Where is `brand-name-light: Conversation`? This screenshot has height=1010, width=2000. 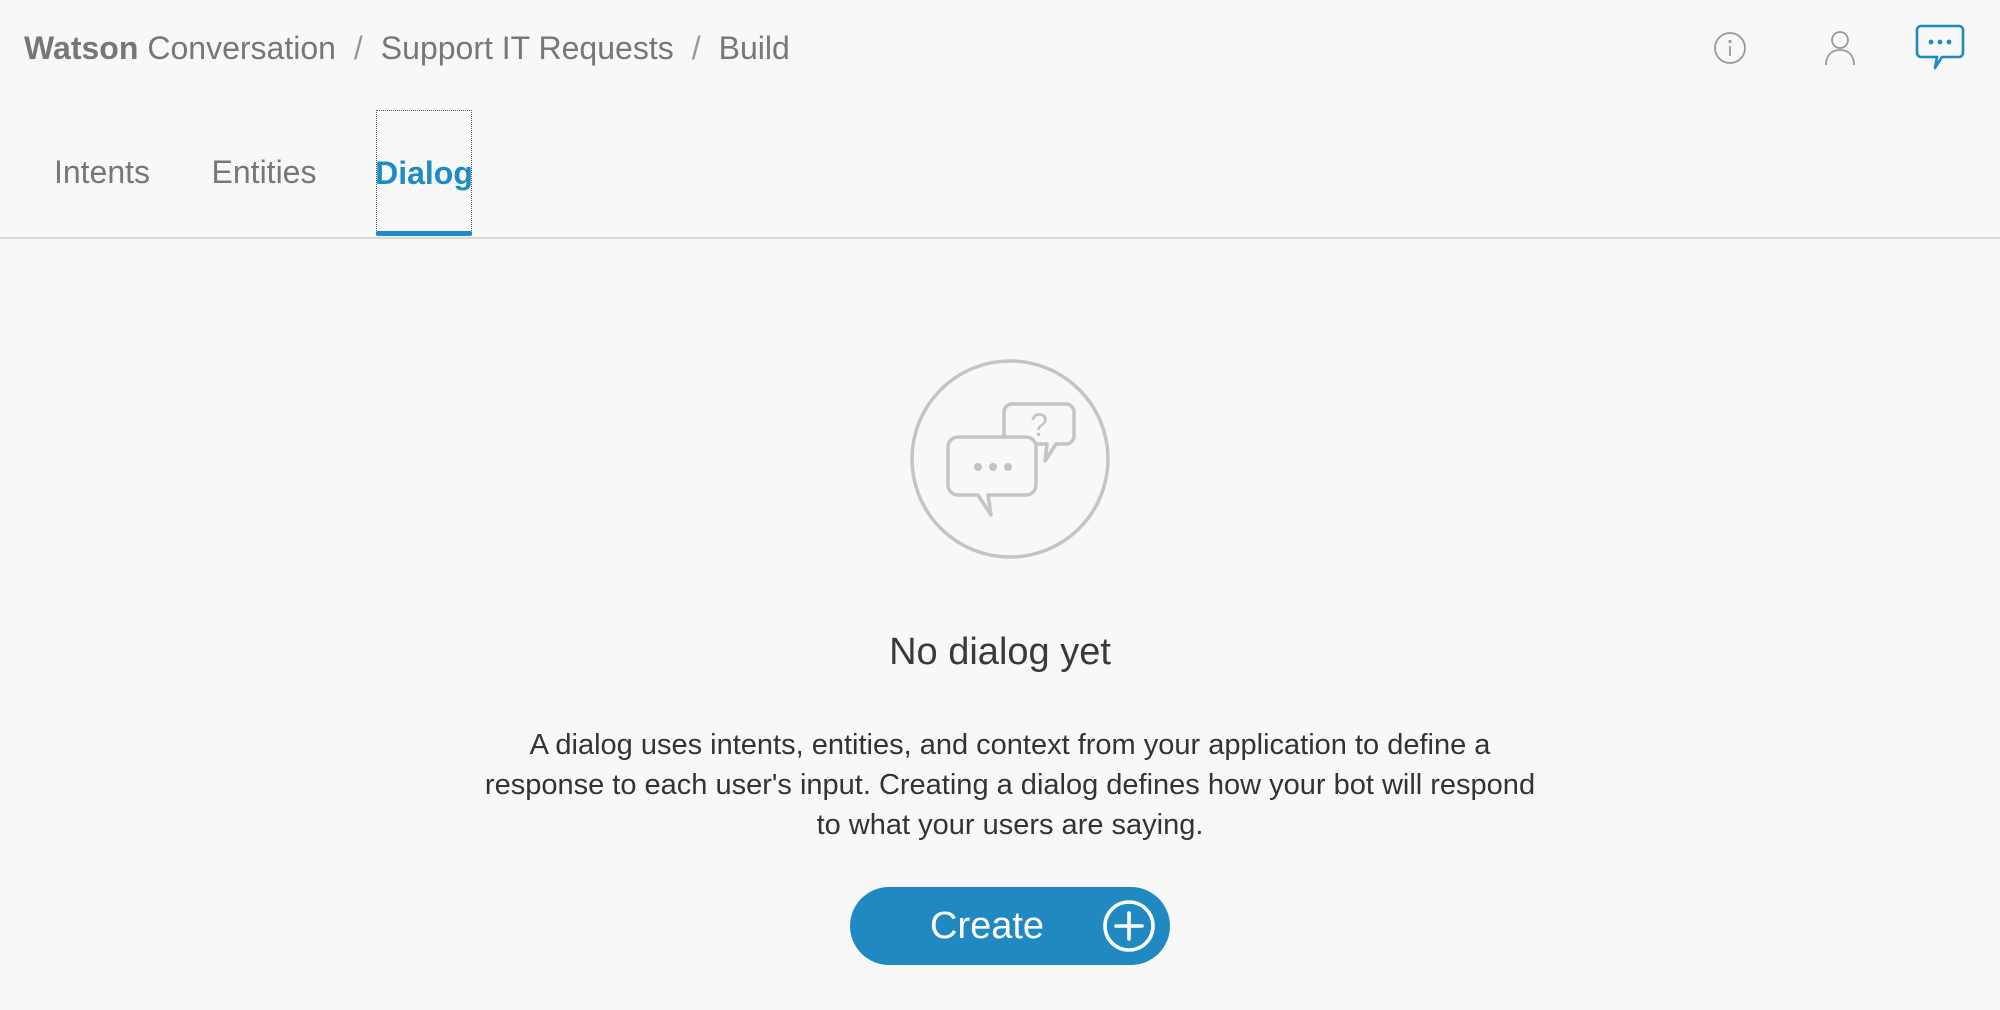 brand-name-light: Conversation is located at coordinates (241, 48).